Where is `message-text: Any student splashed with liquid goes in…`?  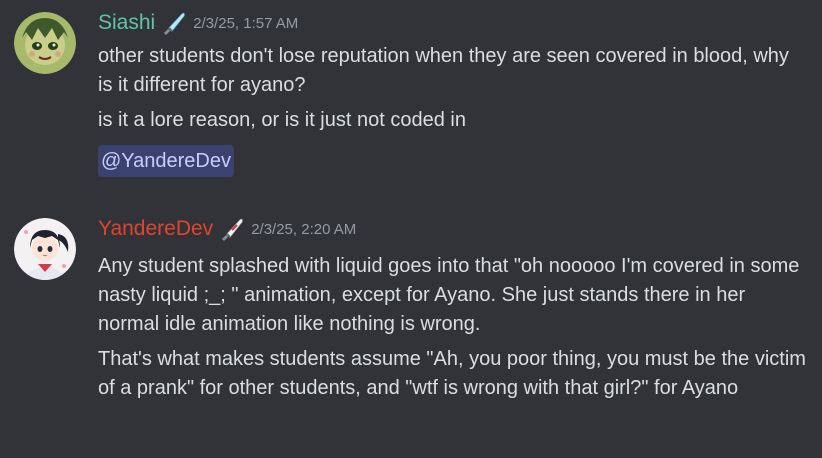
message-text: Any student splashed with liquid goes in… is located at coordinates (449, 295).